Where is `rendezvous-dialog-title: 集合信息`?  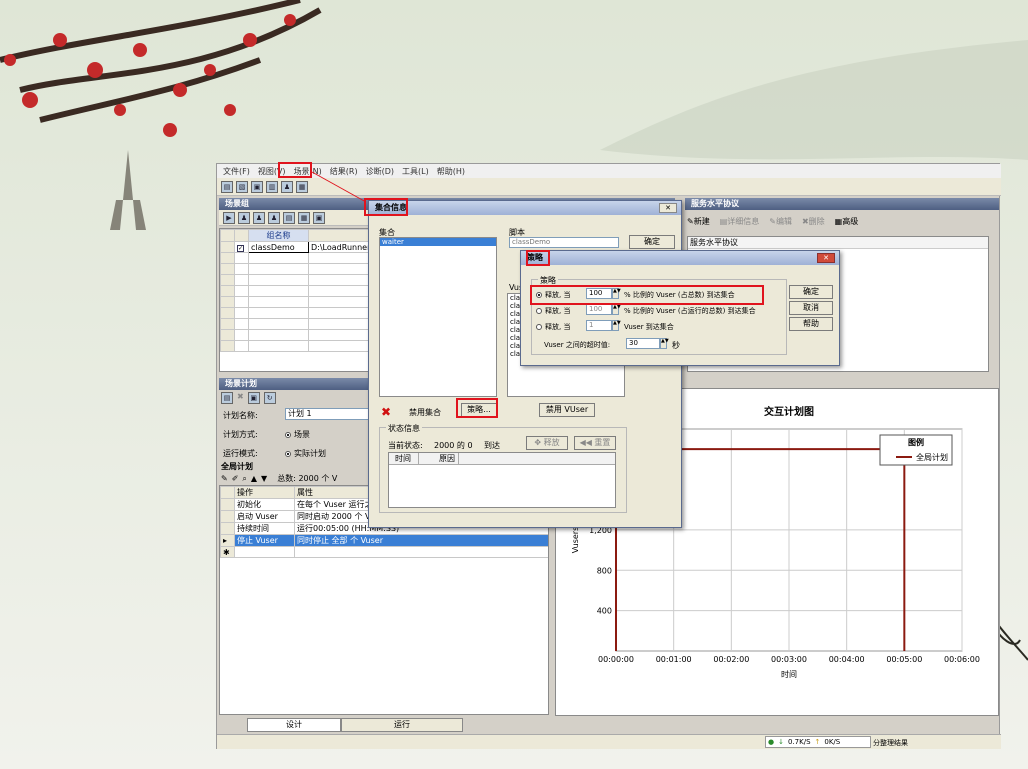
rendezvous-dialog-title: 集合信息 is located at coordinates (525, 208).